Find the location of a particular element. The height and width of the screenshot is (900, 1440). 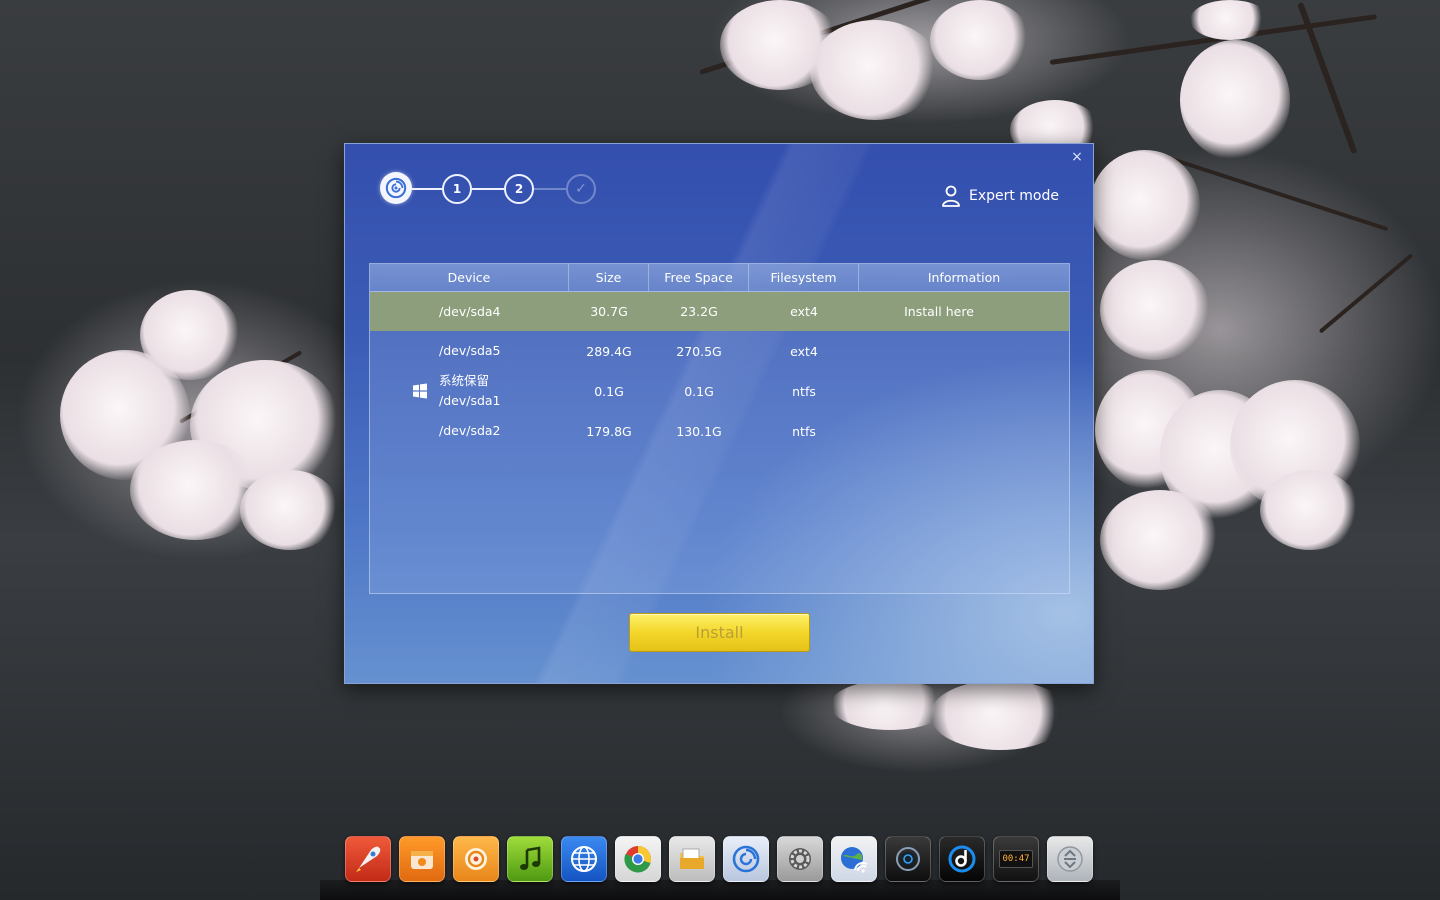

step-2: 2 is located at coordinates (519, 189).